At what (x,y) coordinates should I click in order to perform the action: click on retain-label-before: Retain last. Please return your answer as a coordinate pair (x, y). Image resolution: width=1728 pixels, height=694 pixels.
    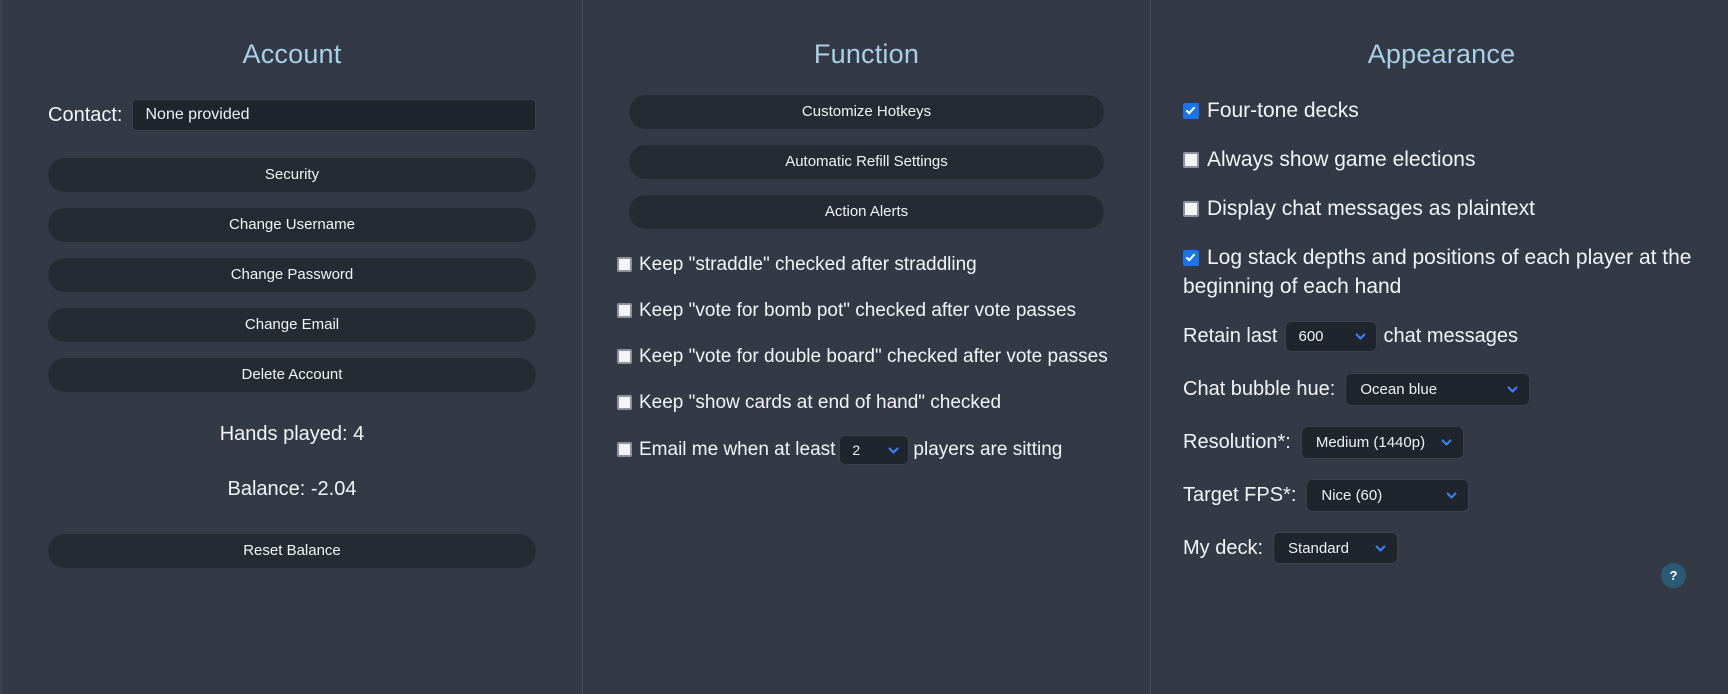
    Looking at the image, I should click on (1230, 336).